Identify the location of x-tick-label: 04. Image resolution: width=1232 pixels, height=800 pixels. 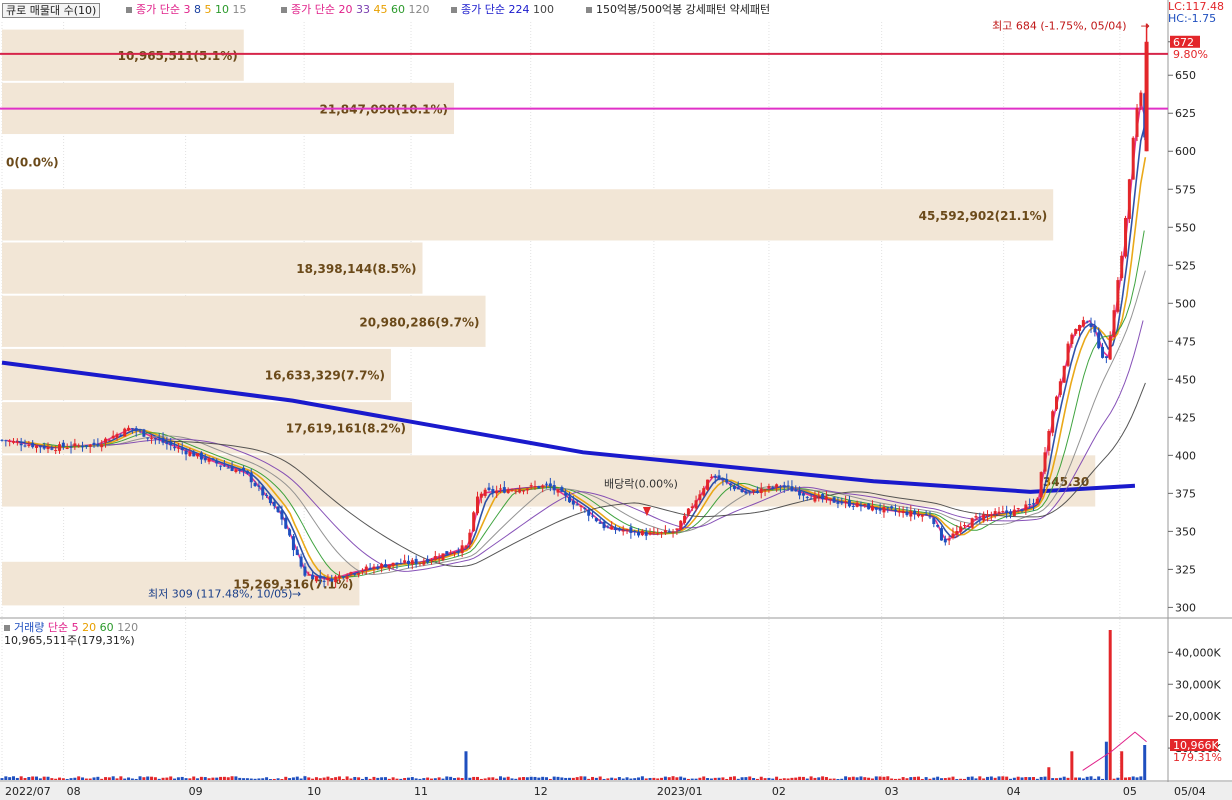
(1014, 791).